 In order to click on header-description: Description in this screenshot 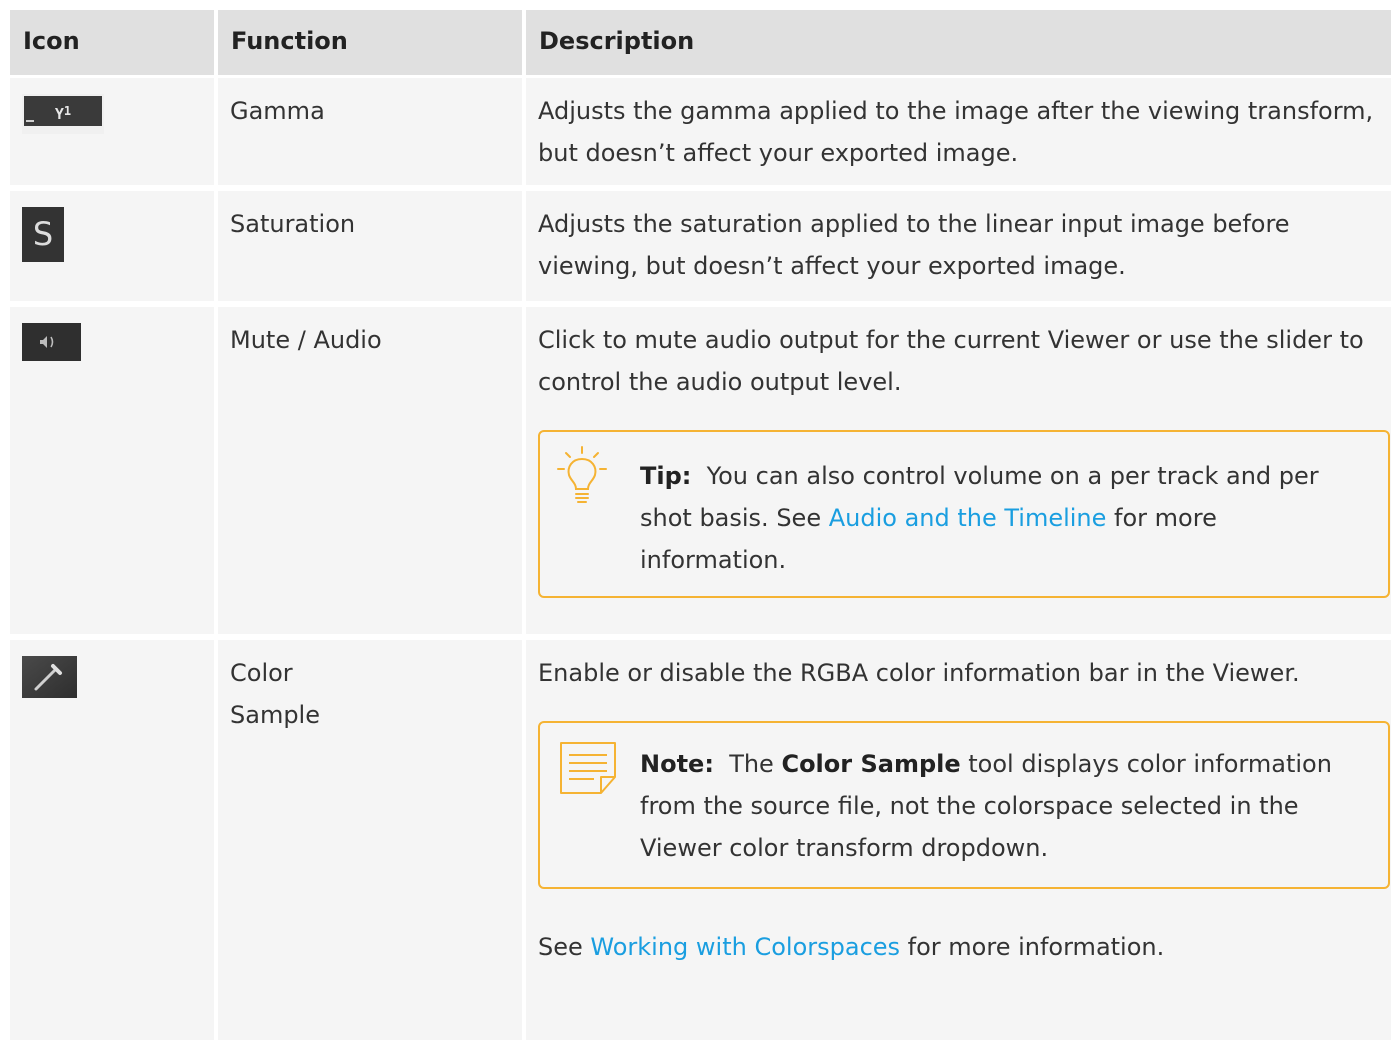, I will do `click(958, 42)`.